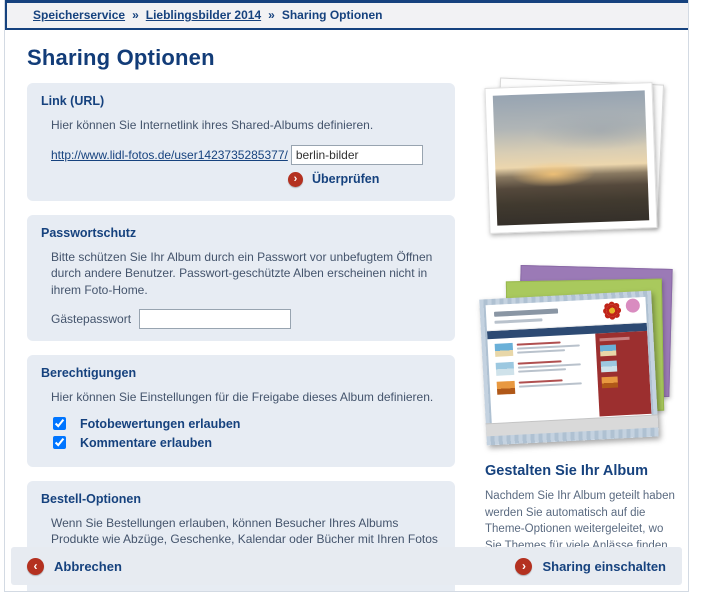 The width and height of the screenshot is (704, 595). I want to click on theme-mini-page, so click(568, 360).